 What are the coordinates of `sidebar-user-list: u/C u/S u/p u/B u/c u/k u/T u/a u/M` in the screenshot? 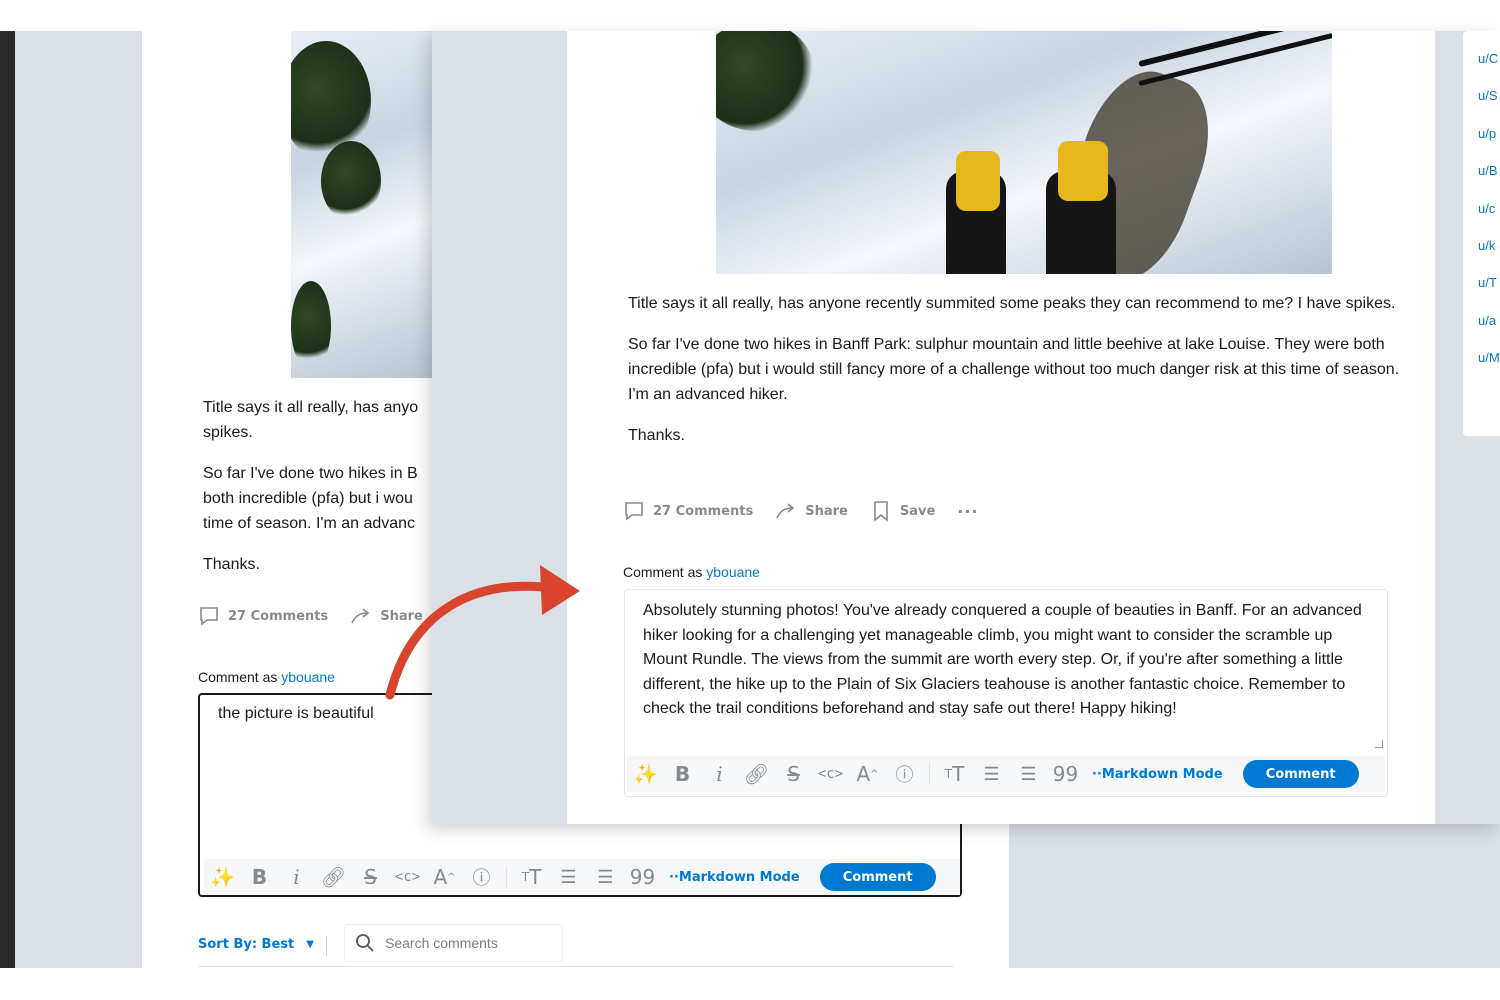 It's located at (1489, 219).